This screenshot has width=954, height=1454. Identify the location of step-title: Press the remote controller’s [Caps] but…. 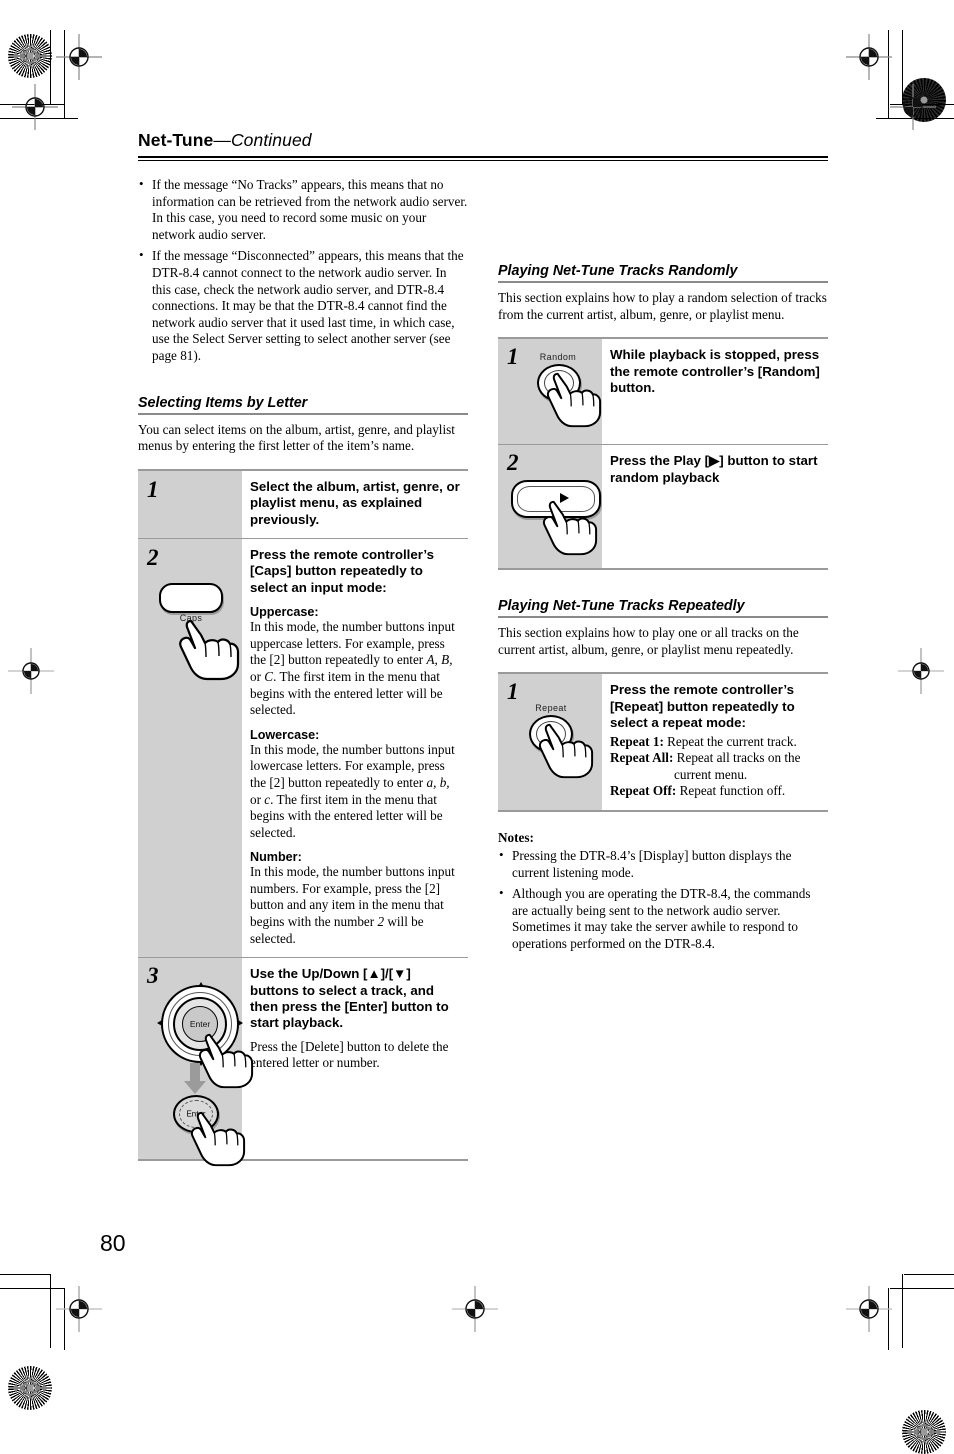
(342, 570).